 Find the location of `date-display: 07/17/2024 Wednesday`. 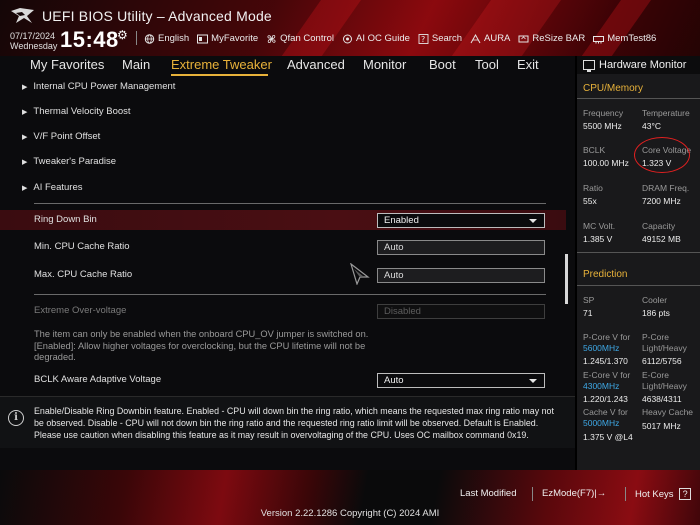

date-display: 07/17/2024 Wednesday is located at coordinates (33, 41).